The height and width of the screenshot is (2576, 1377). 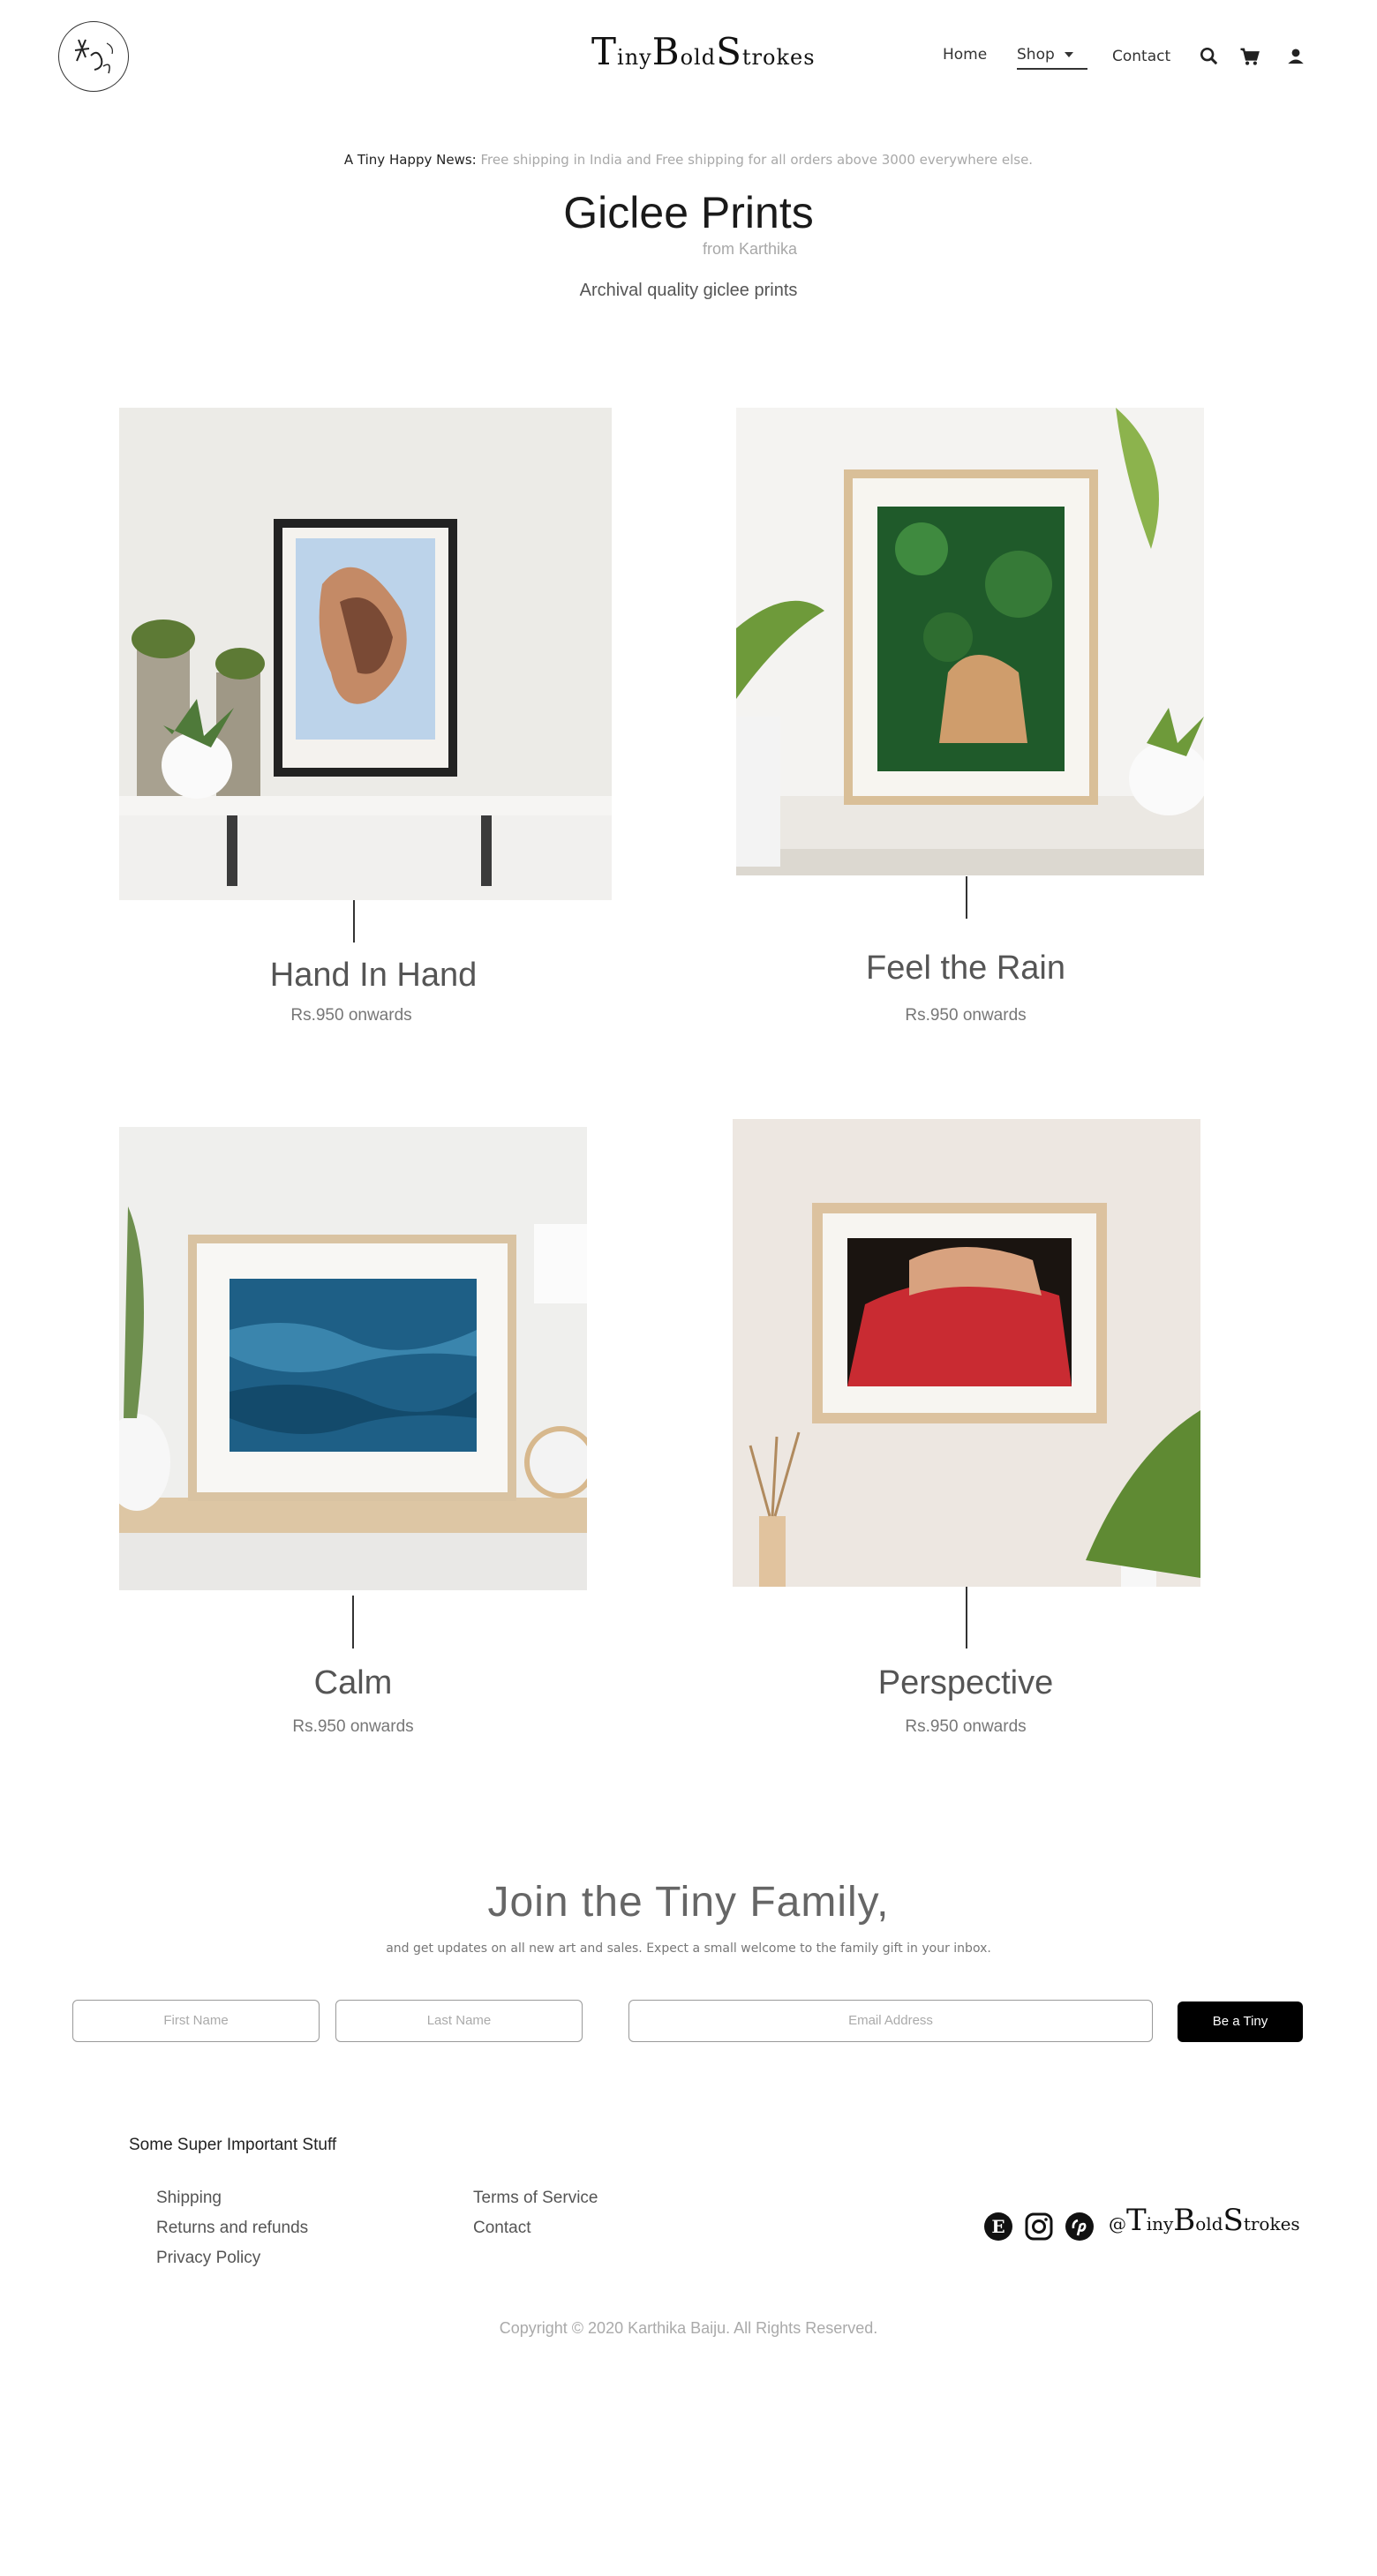 I want to click on account-icon, so click(x=1295, y=56).